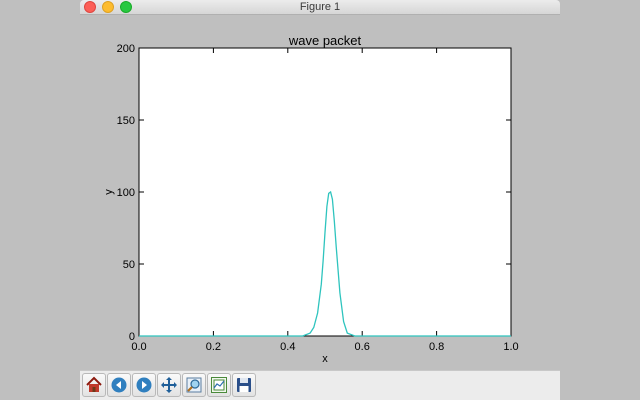 This screenshot has height=400, width=640. I want to click on x-tick-label: 1.0, so click(510, 347).